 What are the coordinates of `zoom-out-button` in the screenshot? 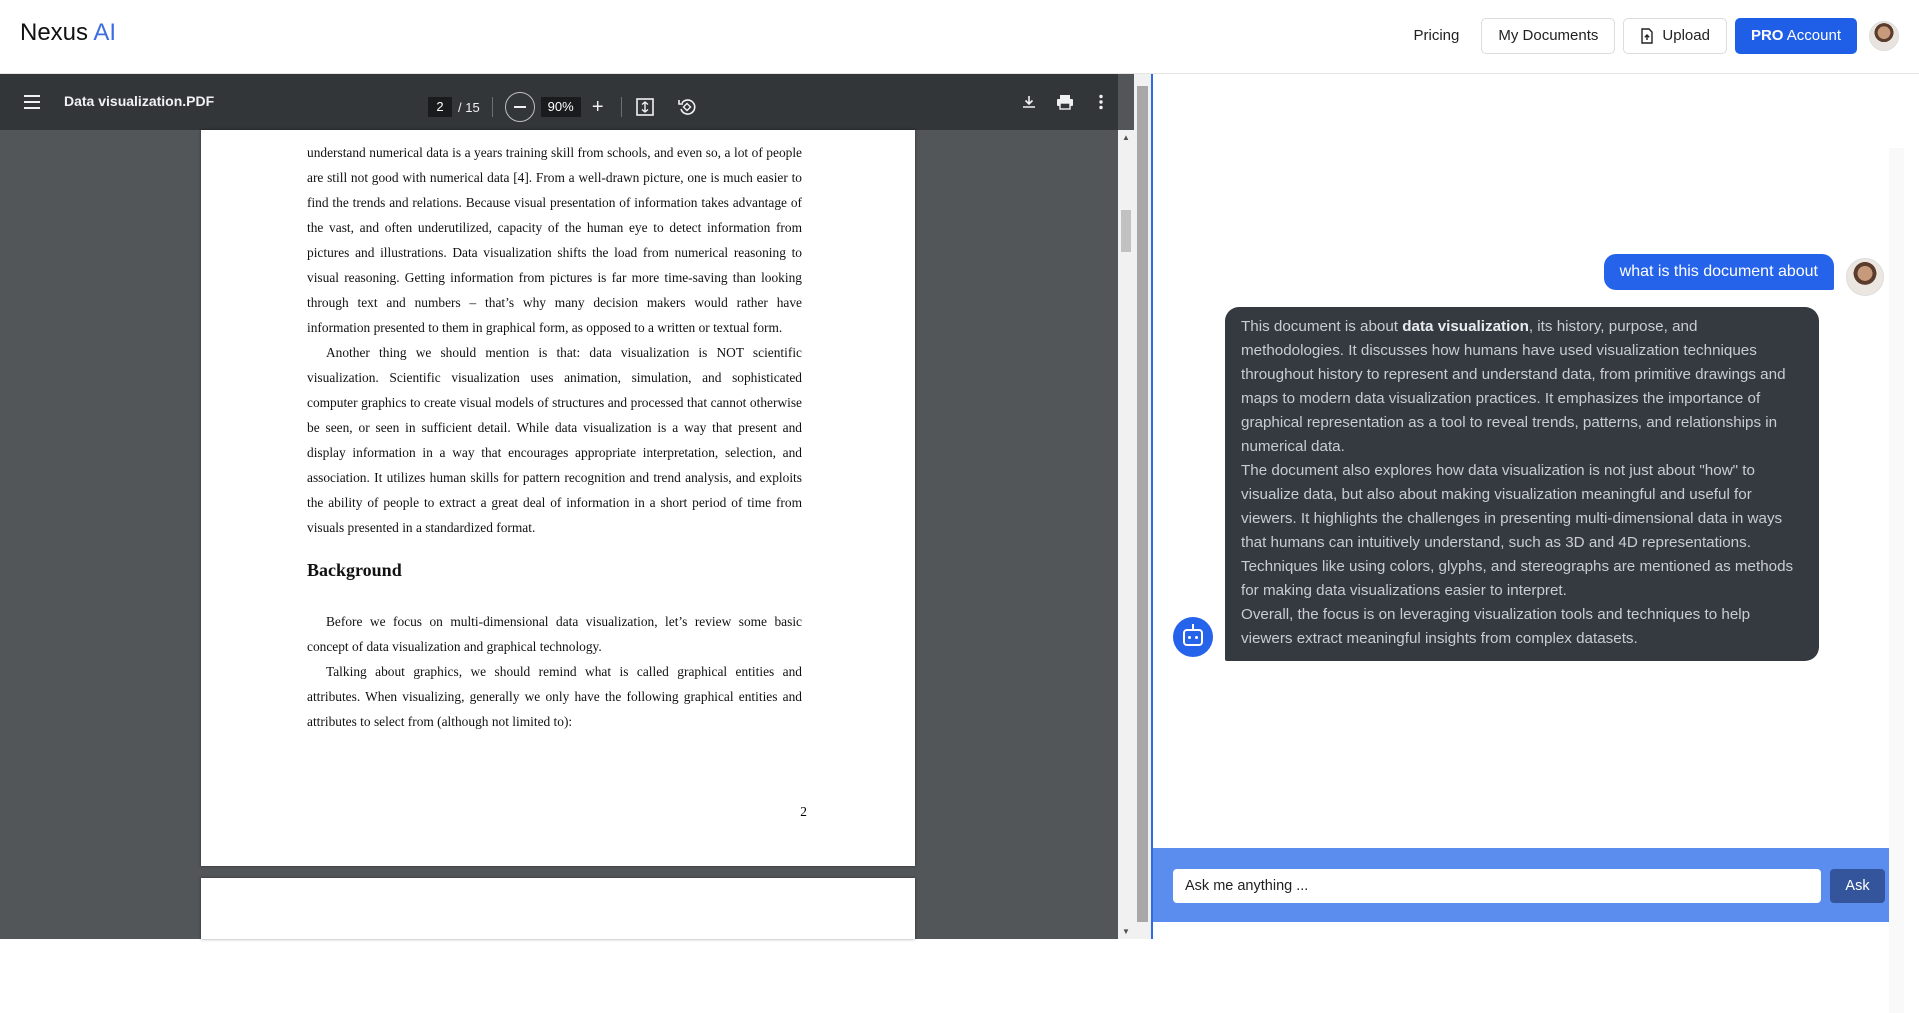 It's located at (519, 107).